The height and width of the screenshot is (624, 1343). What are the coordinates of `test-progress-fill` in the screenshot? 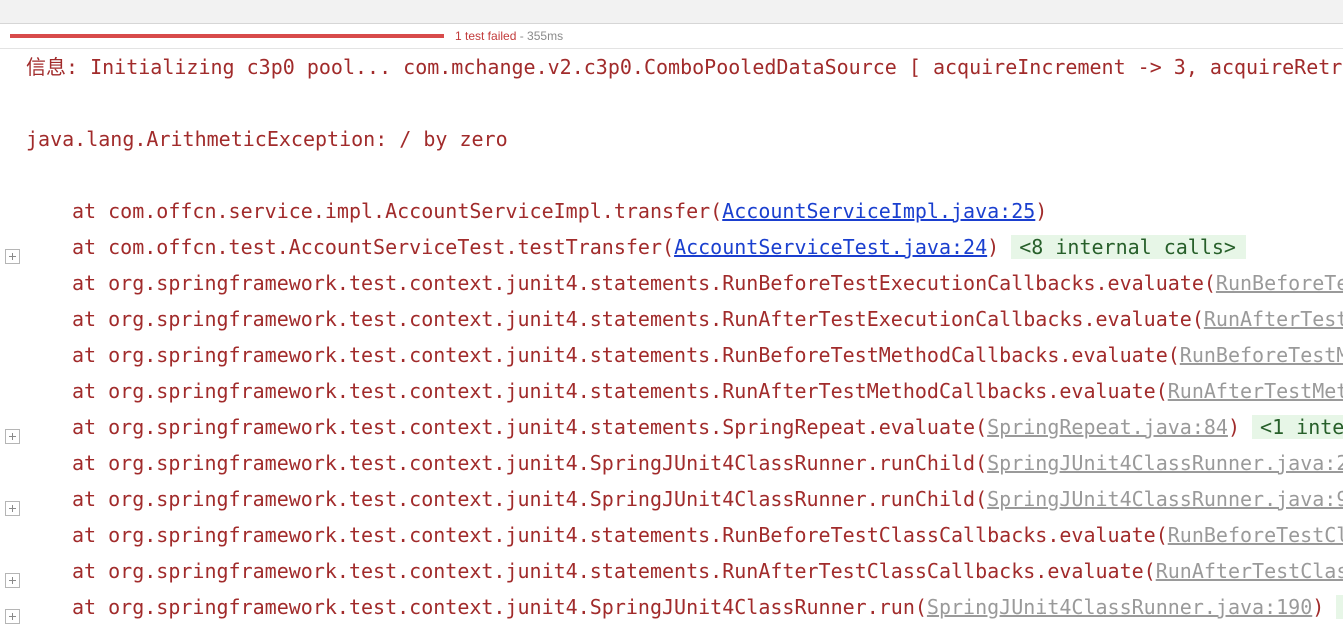 It's located at (227, 36).